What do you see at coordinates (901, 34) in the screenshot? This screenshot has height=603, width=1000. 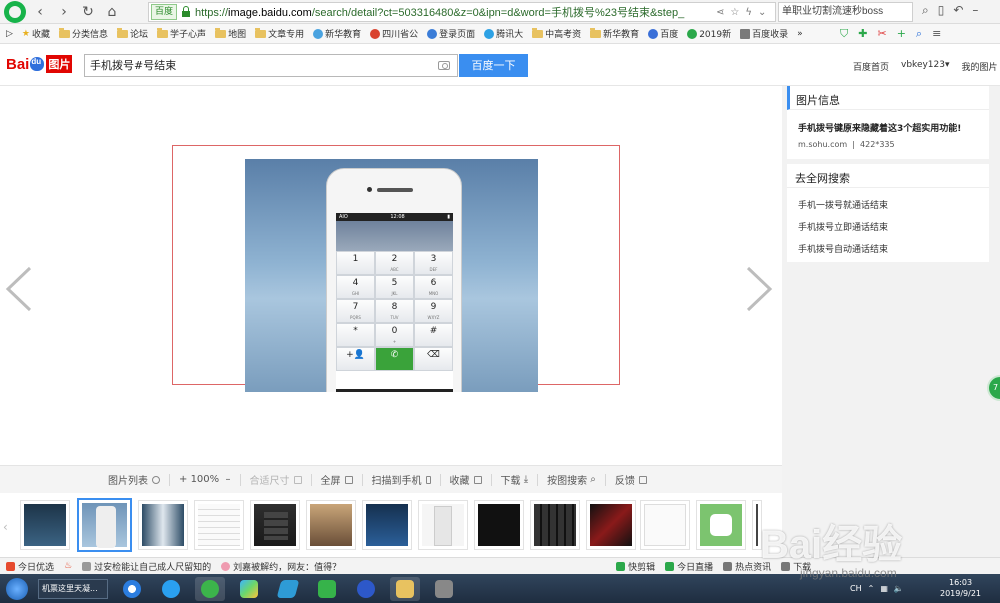 I see `plus-icon: +` at bounding box center [901, 34].